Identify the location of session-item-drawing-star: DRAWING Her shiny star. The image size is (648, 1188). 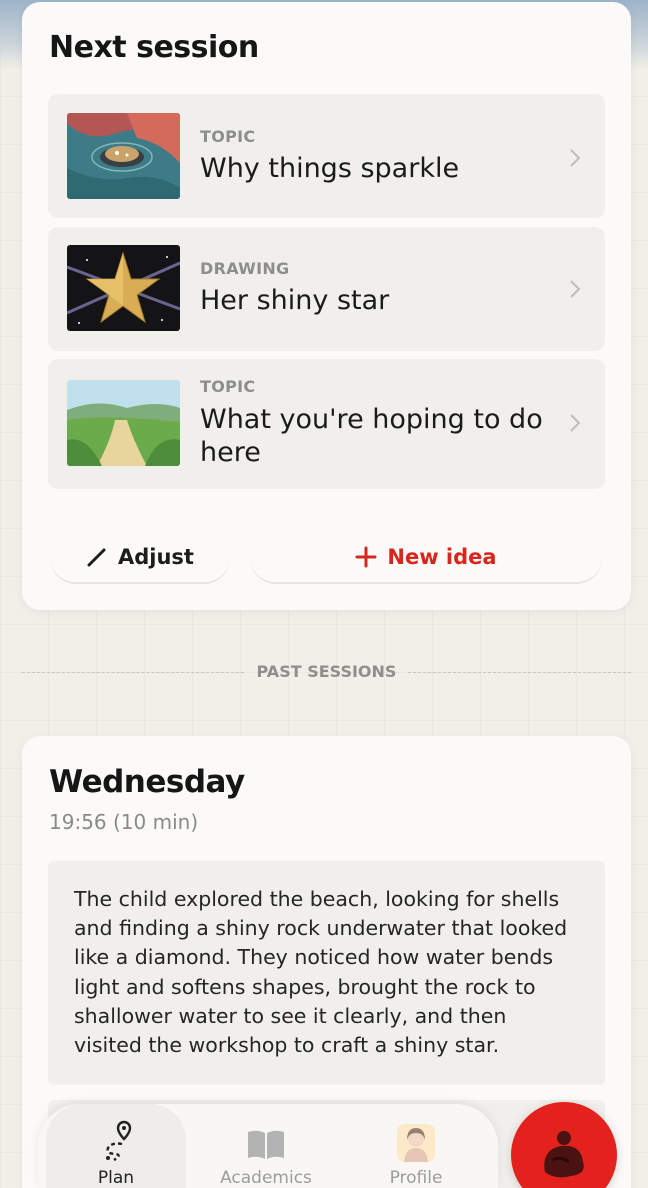
(326, 289).